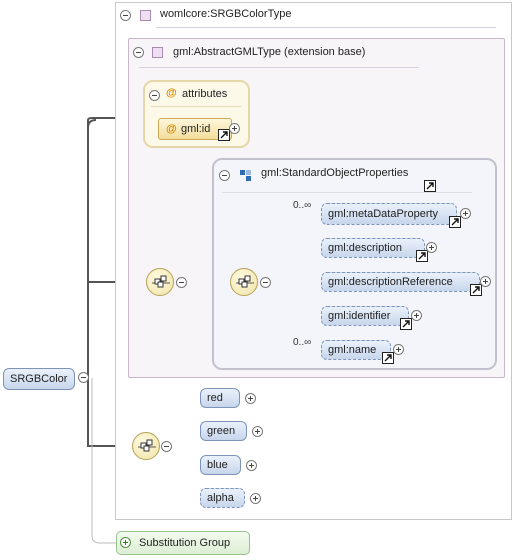 The height and width of the screenshot is (560, 515). I want to click on element-gml-descriptionreference: gml:descriptionReference, so click(400, 282).